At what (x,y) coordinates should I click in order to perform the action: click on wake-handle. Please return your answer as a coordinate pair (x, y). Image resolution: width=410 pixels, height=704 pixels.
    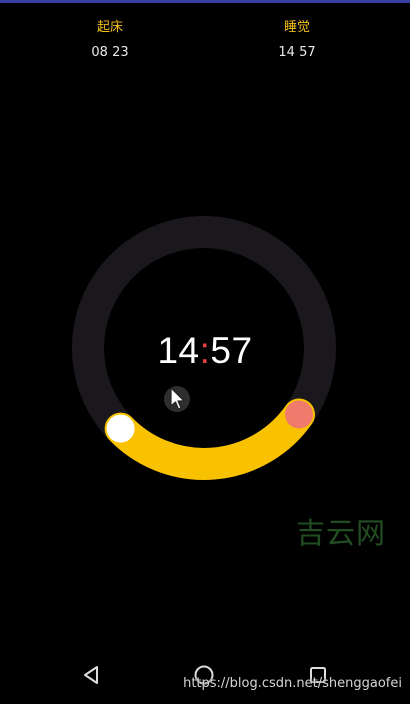
    Looking at the image, I should click on (120, 428).